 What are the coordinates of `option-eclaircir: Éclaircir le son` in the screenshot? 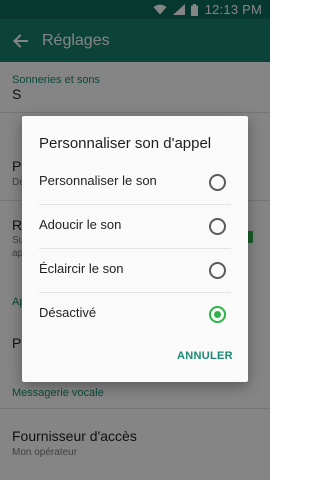 It's located at (135, 270).